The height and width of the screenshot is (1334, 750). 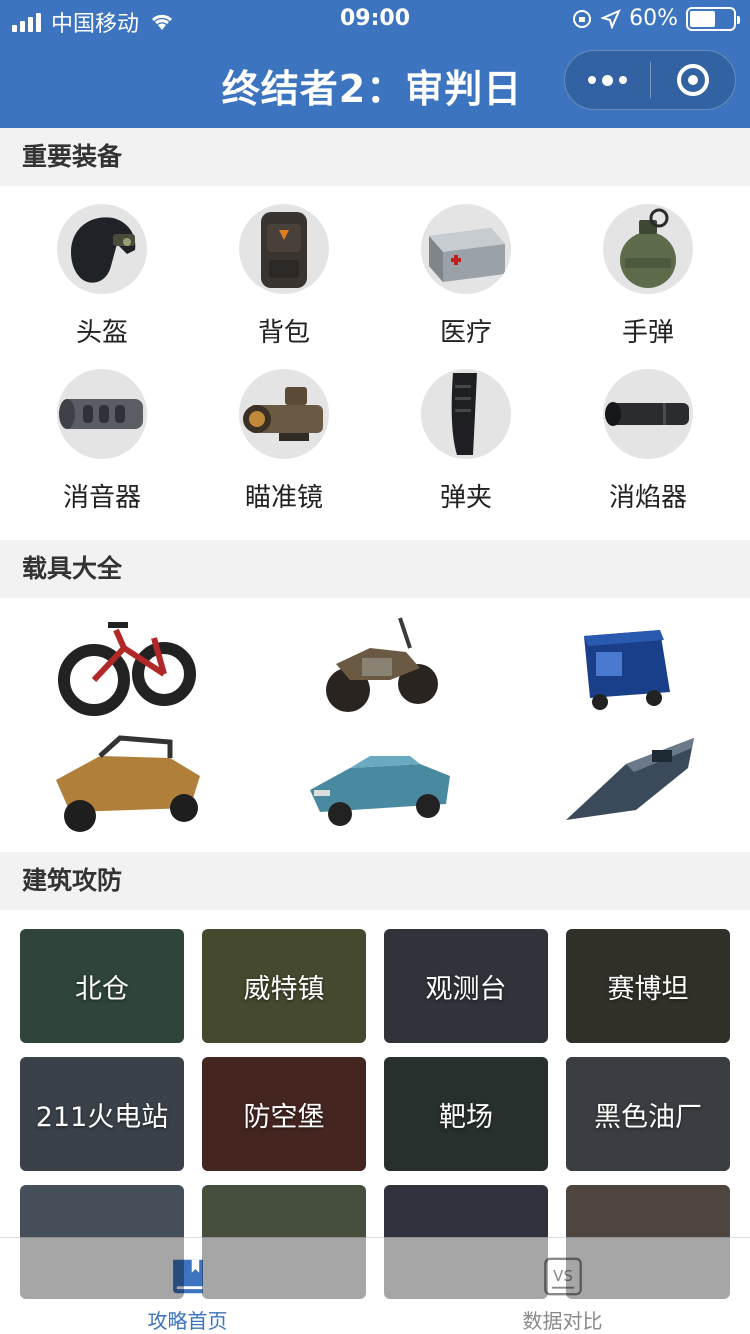 What do you see at coordinates (187, 1321) in the screenshot?
I see `tab-label: 攻略首页` at bounding box center [187, 1321].